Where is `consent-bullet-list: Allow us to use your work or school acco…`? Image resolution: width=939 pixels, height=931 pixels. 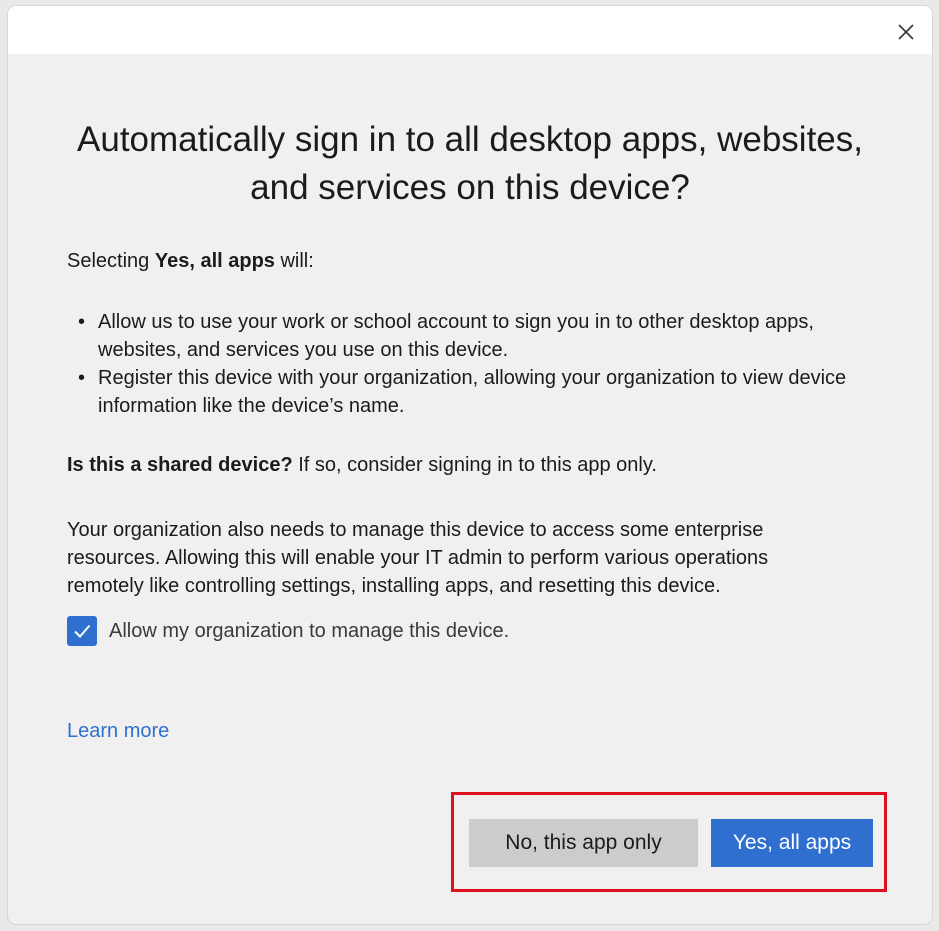
consent-bullet-list: Allow us to use your work or school acco… is located at coordinates (477, 364).